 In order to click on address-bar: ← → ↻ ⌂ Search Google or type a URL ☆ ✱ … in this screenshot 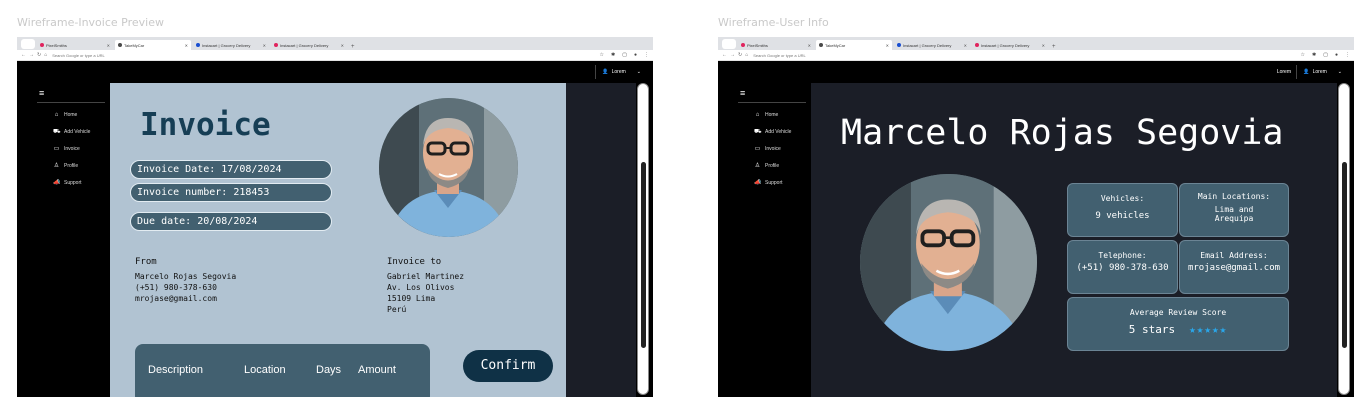, I will do `click(335, 55)`.